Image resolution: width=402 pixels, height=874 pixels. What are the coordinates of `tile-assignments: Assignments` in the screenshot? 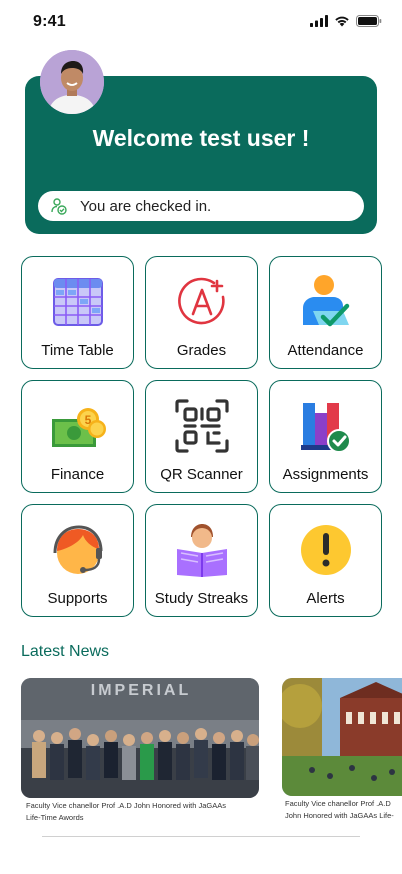 It's located at (325, 436).